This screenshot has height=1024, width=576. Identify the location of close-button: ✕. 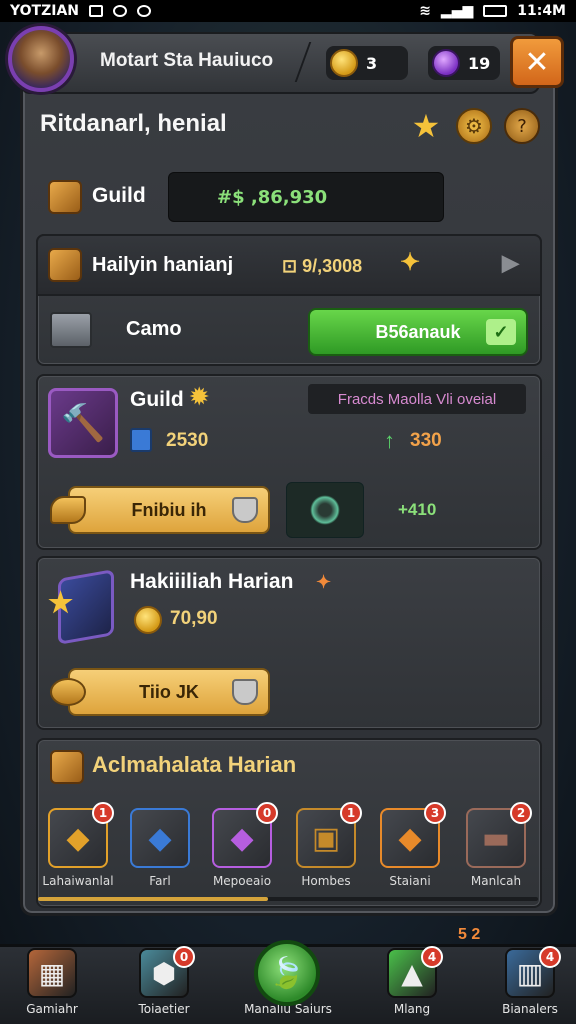
(537, 62).